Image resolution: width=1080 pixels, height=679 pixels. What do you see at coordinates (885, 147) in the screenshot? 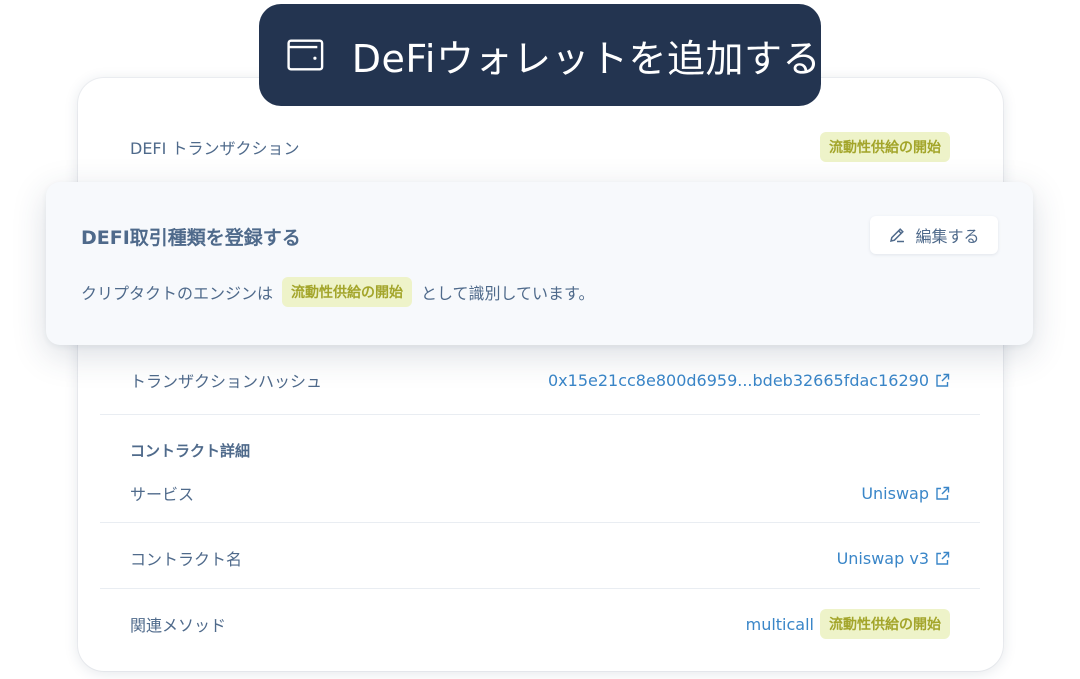
I see `transaction-type-badge: 流動性供給の開始` at bounding box center [885, 147].